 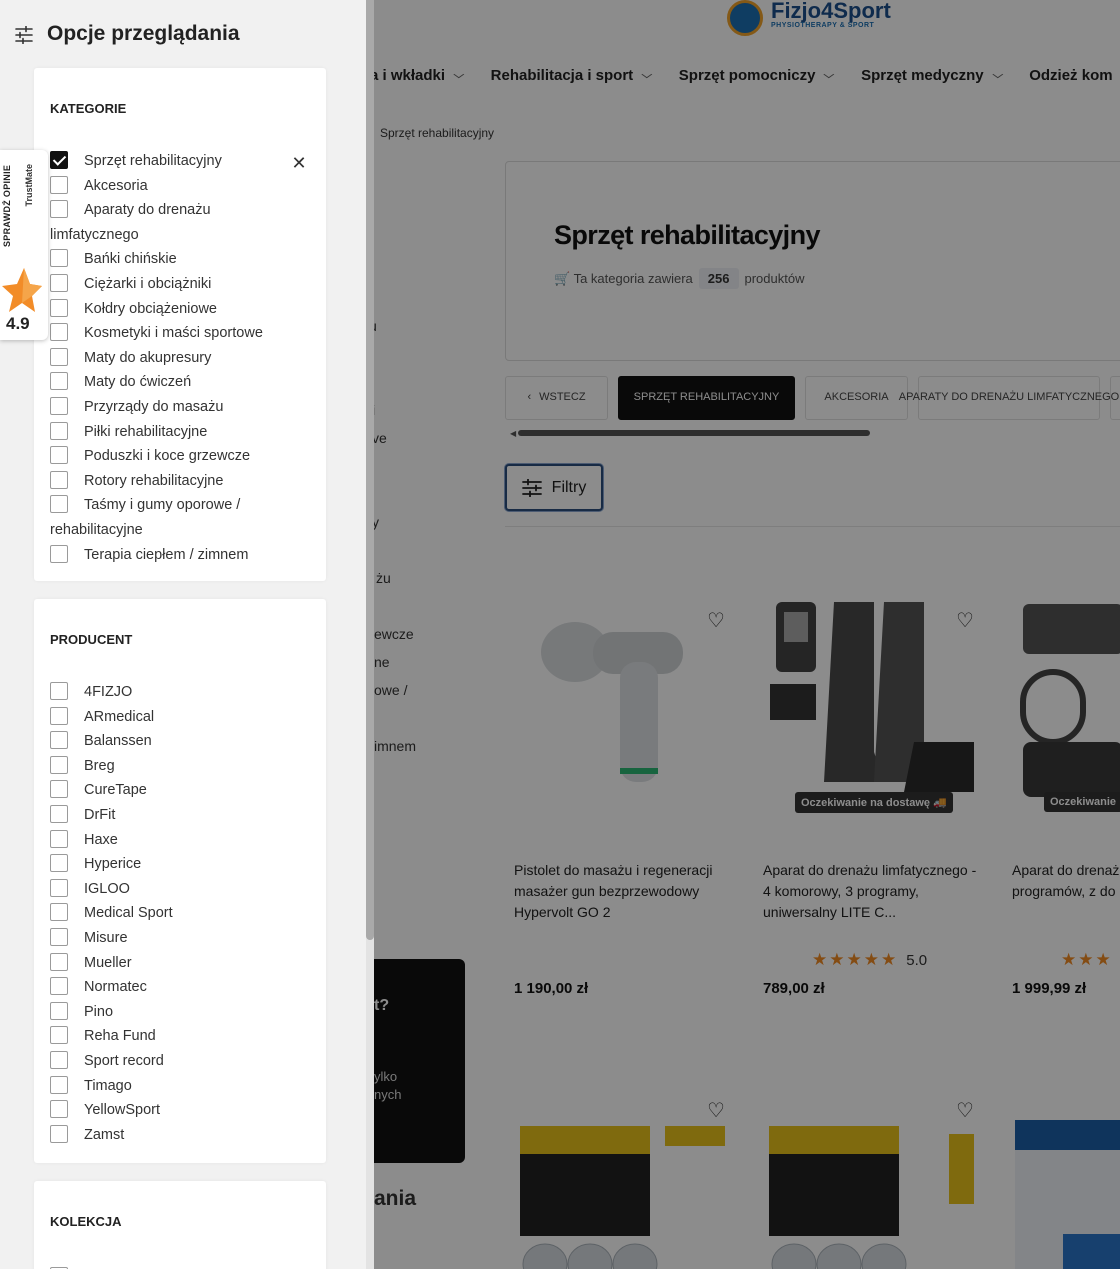 I want to click on option-label: Poduszki i koce grzewcze, so click(x=167, y=456).